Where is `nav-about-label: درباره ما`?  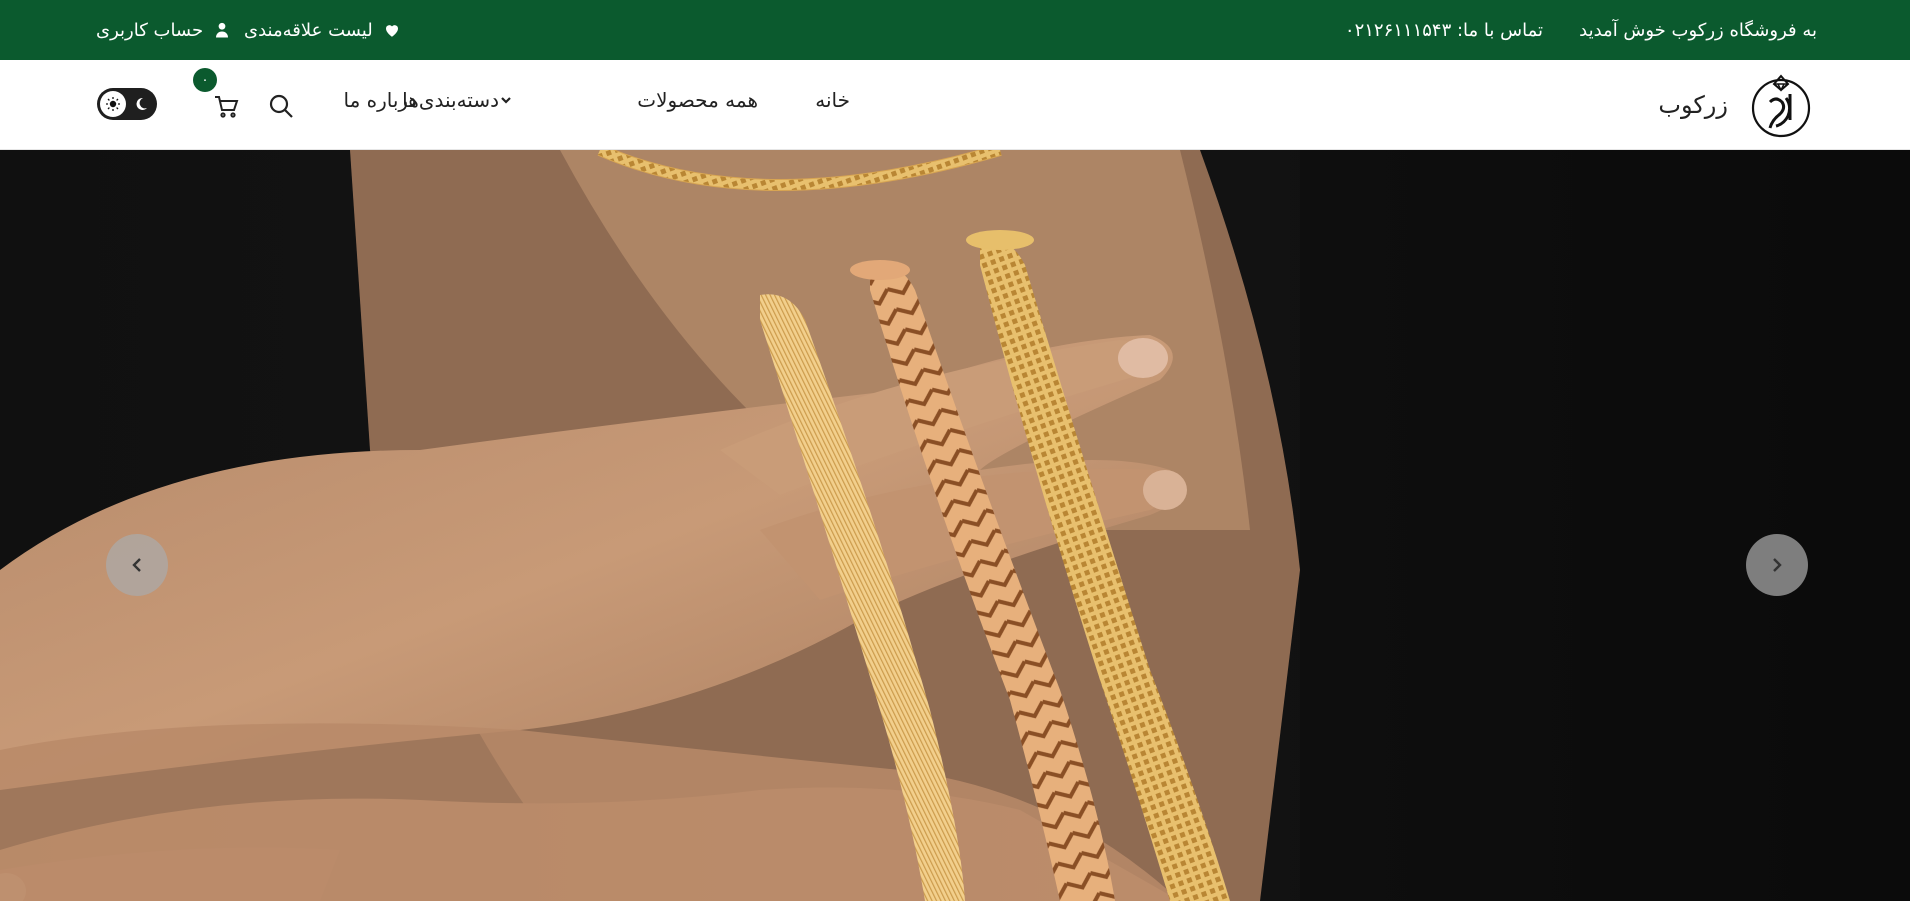 nav-about-label: درباره ما is located at coordinates (380, 100).